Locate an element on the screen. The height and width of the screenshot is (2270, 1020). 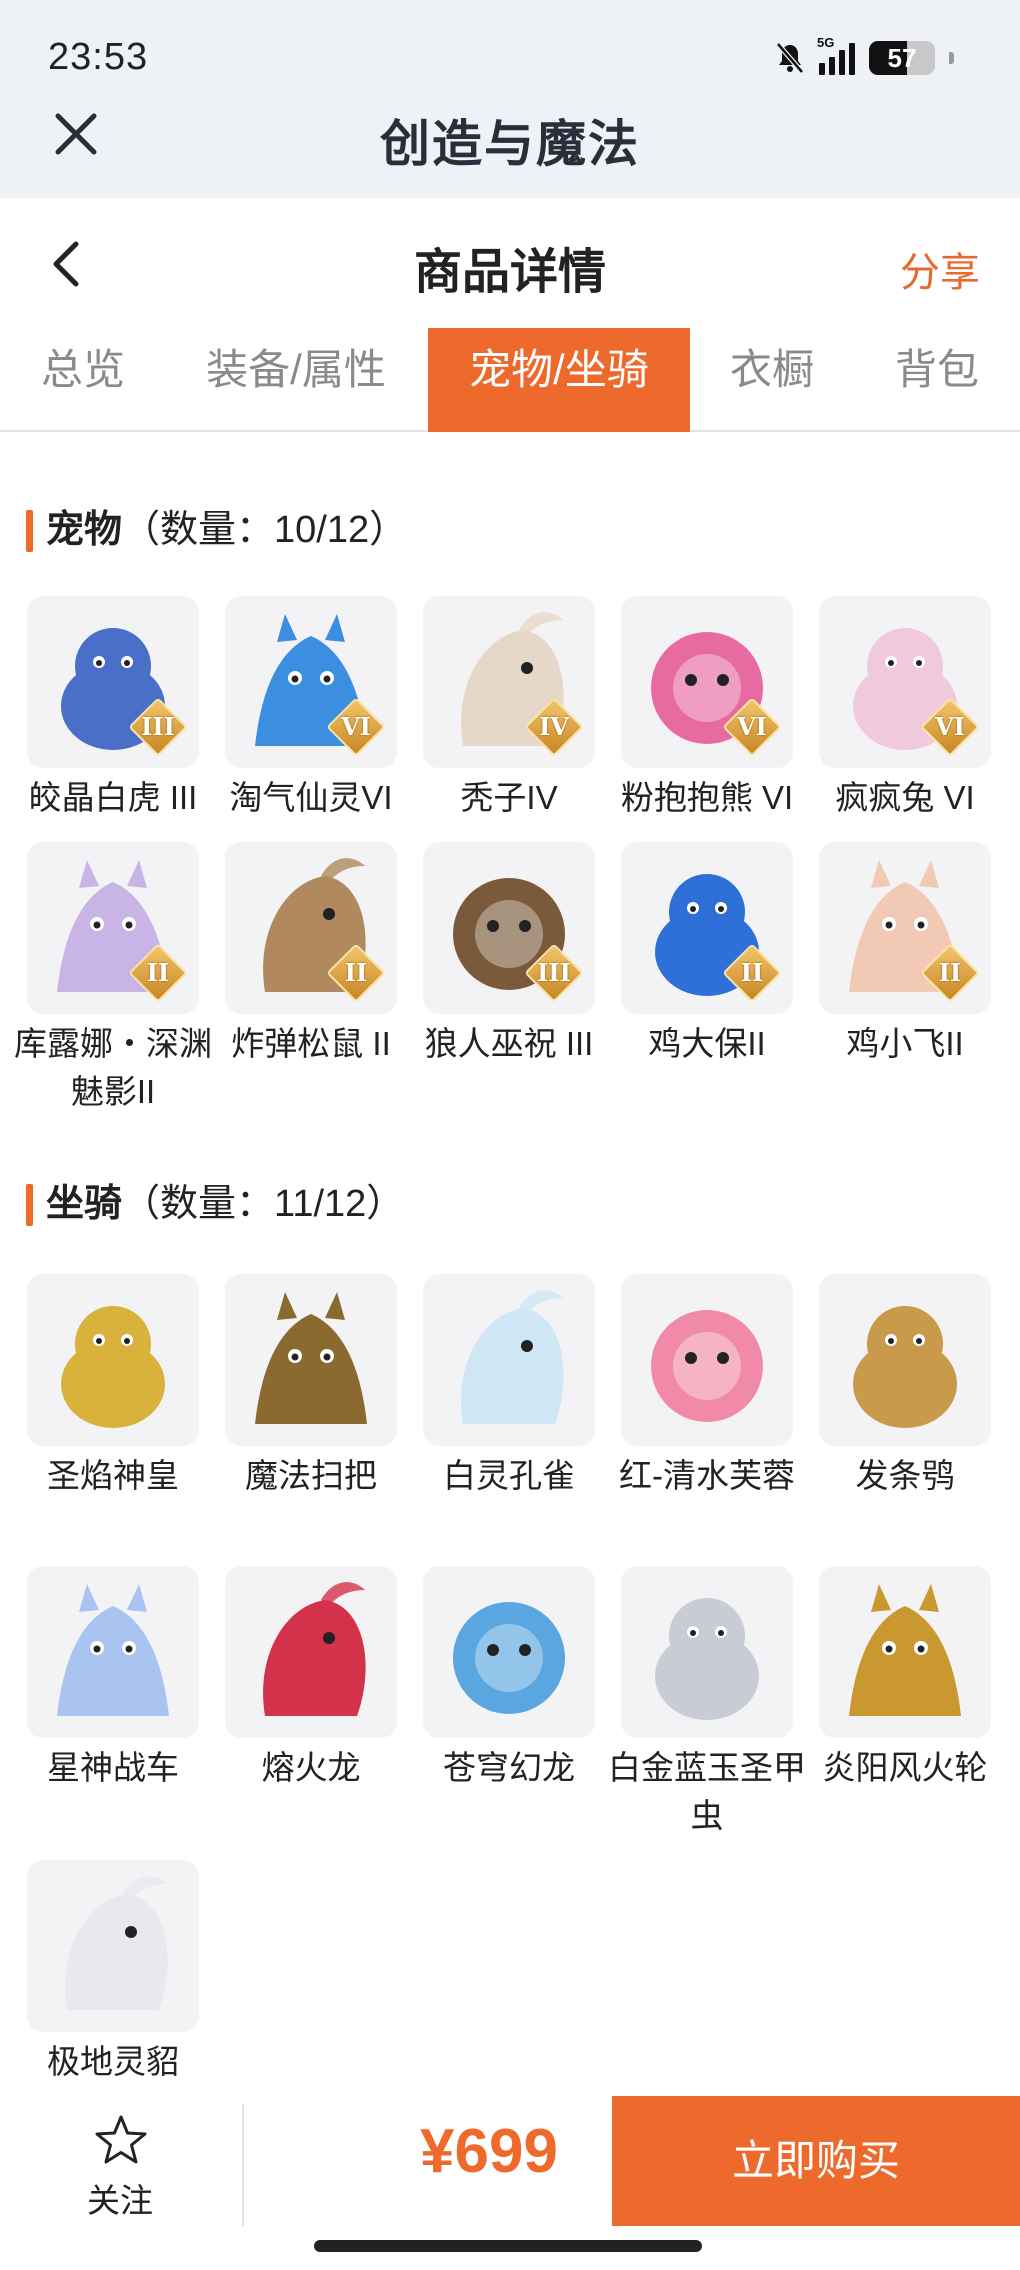
lotus-icon is located at coordinates (707, 1360).